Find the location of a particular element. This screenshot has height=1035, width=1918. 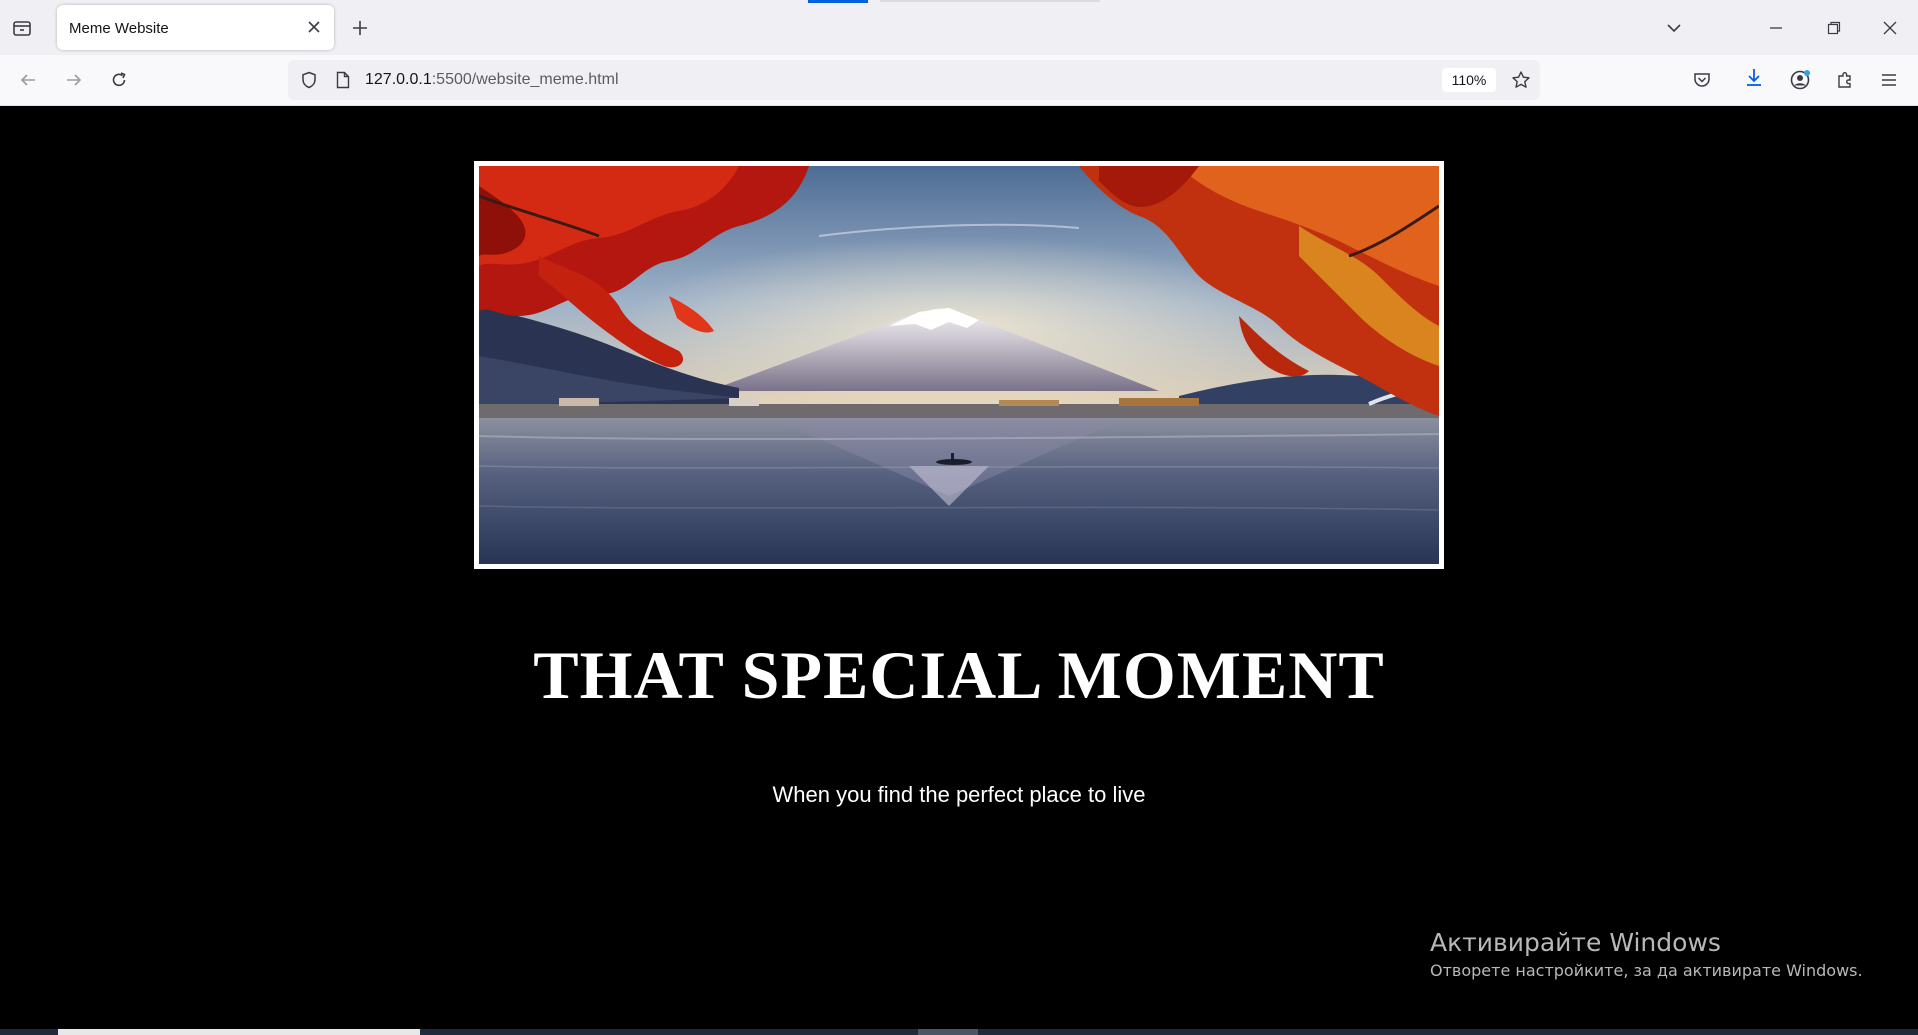

reload-icon is located at coordinates (119, 80).